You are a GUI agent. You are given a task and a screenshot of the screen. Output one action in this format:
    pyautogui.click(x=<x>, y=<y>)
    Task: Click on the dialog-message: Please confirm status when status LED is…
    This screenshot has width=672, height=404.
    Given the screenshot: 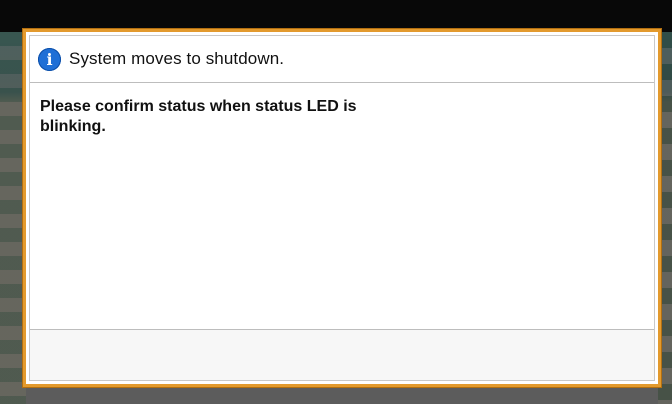 What is the action you would take?
    pyautogui.click(x=198, y=116)
    